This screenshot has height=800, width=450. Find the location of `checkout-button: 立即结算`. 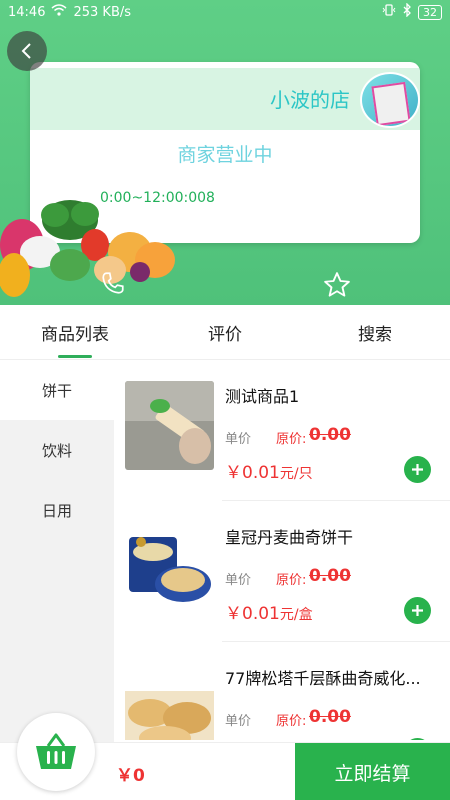

checkout-button: 立即结算 is located at coordinates (372, 771).